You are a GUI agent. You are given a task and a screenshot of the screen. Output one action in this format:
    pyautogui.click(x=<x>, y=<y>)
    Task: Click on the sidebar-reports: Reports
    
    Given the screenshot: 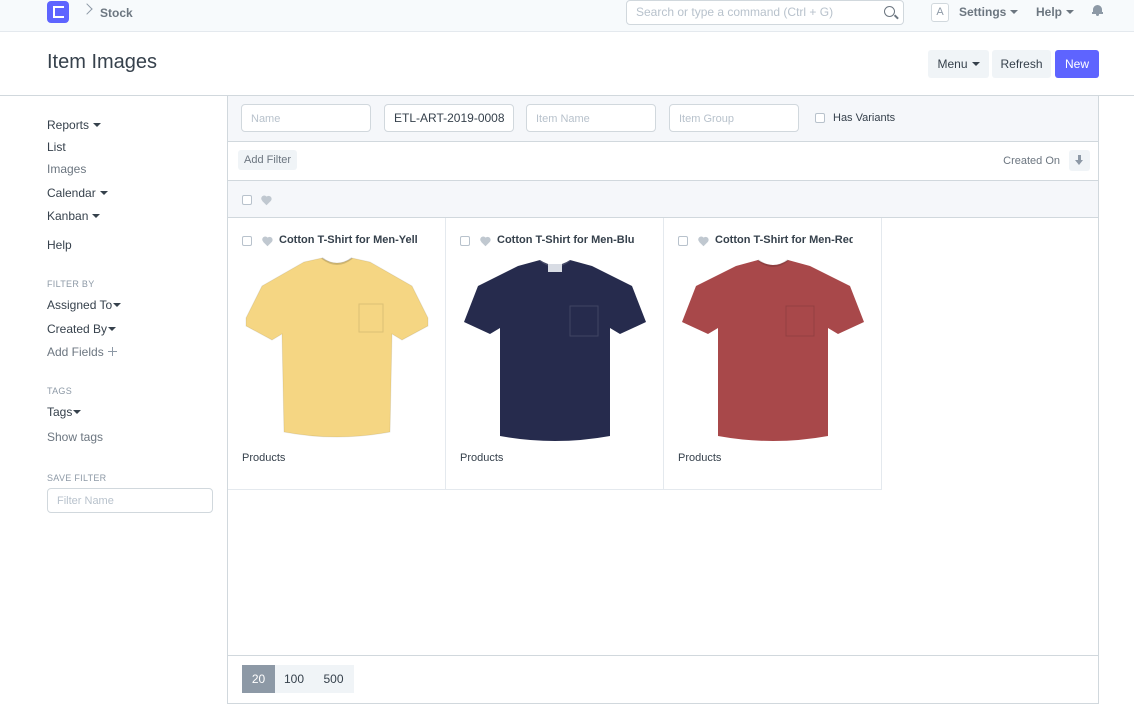 What is the action you would take?
    pyautogui.click(x=74, y=125)
    